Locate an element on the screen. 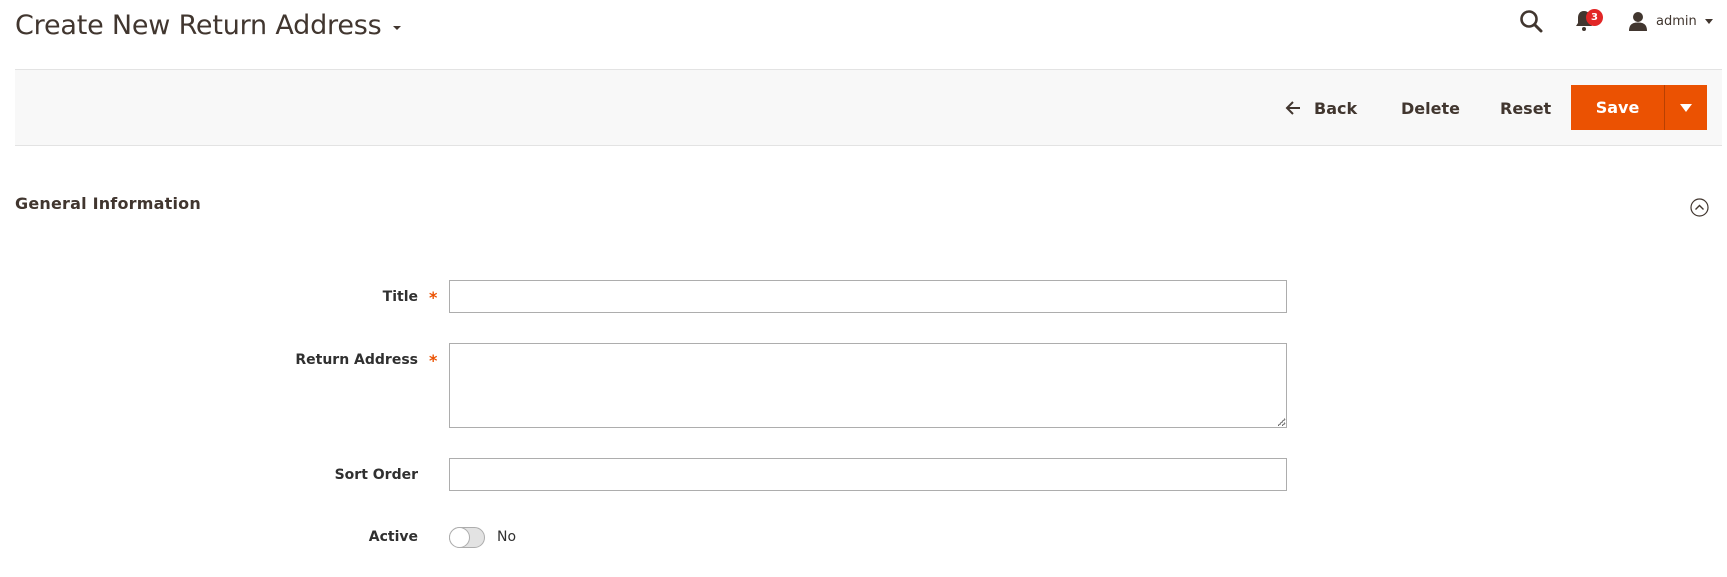  save-options-toggle is located at coordinates (1686, 107).